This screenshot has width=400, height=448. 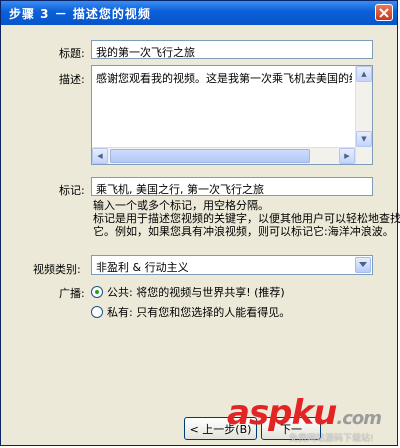 I want to click on scroll-up-button: ▲, so click(x=364, y=74).